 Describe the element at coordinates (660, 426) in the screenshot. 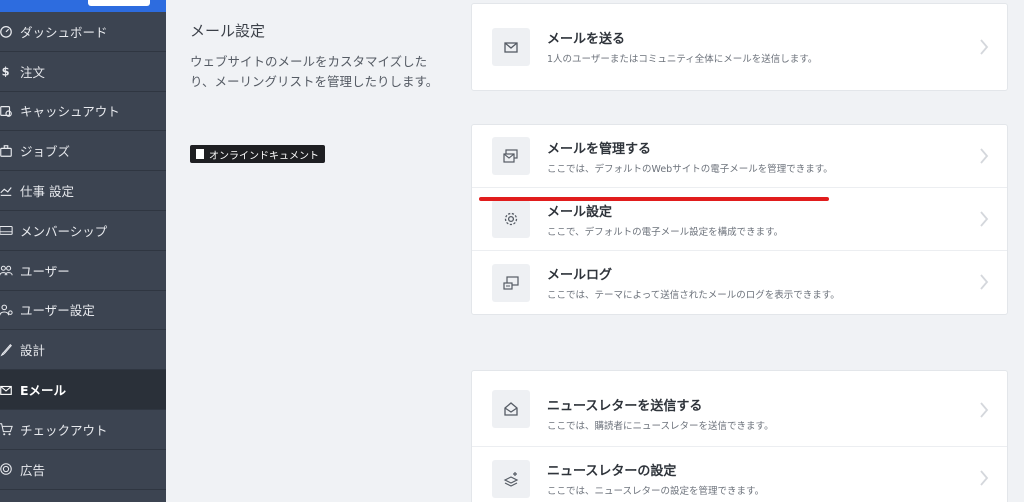

I see `row-subtitle: ここでは、購読者にニュースレターを送信できます。` at that location.